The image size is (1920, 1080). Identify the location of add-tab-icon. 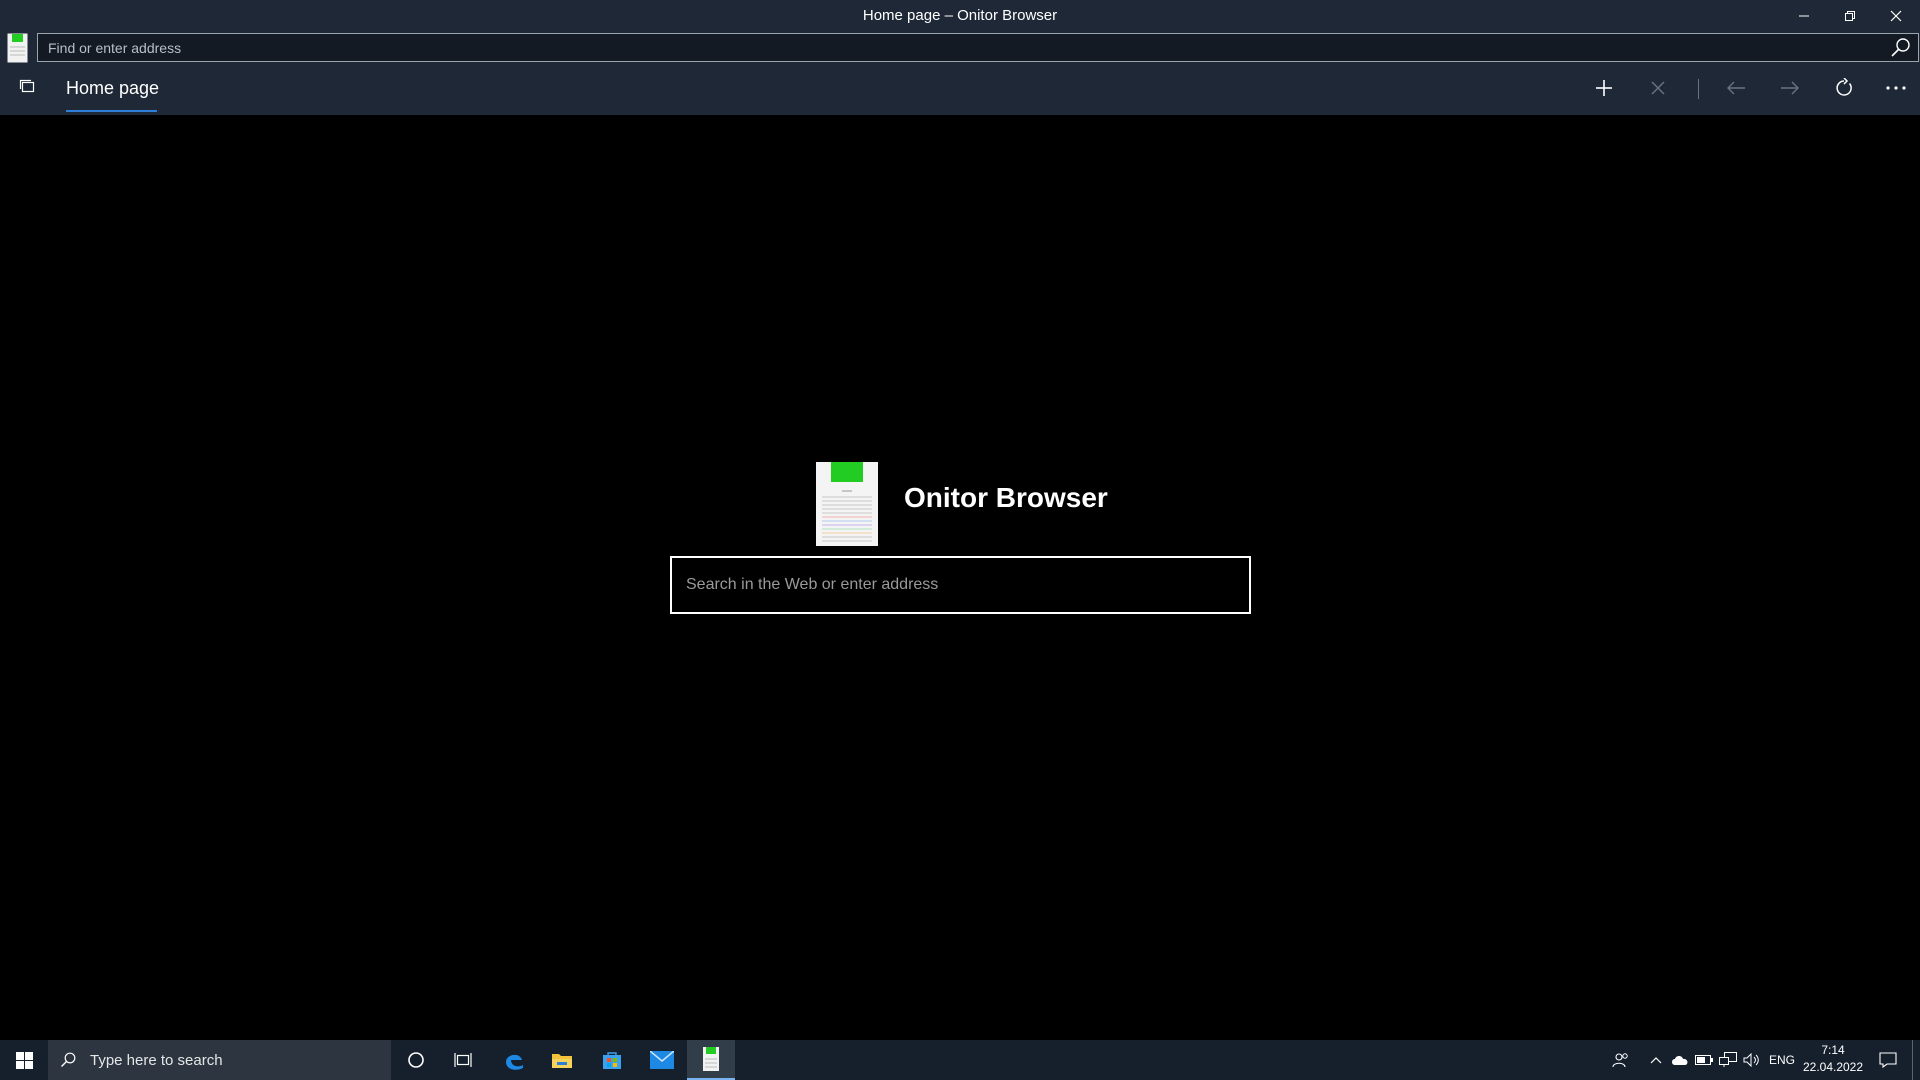
(1604, 88).